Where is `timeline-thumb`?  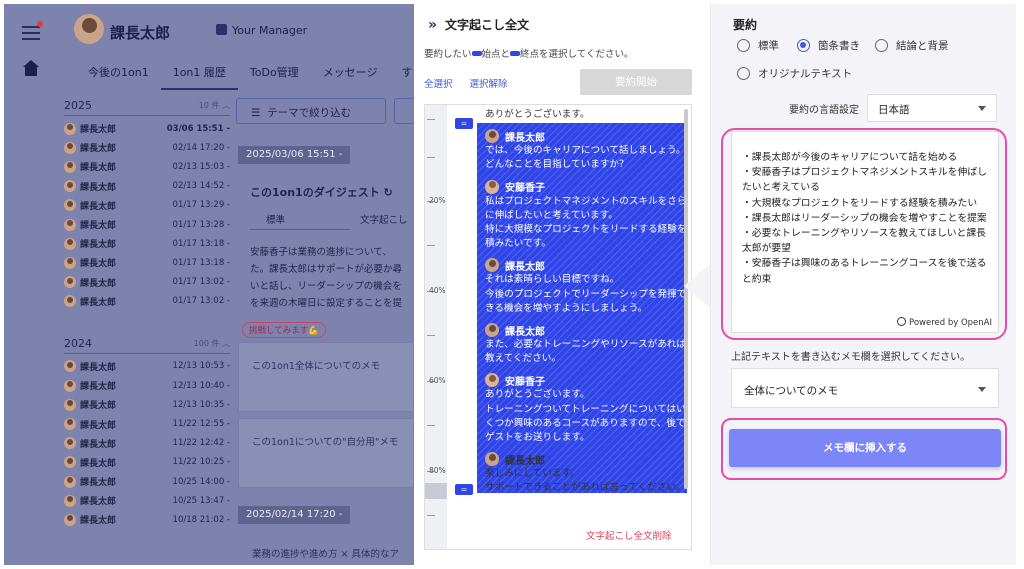 timeline-thumb is located at coordinates (436, 491).